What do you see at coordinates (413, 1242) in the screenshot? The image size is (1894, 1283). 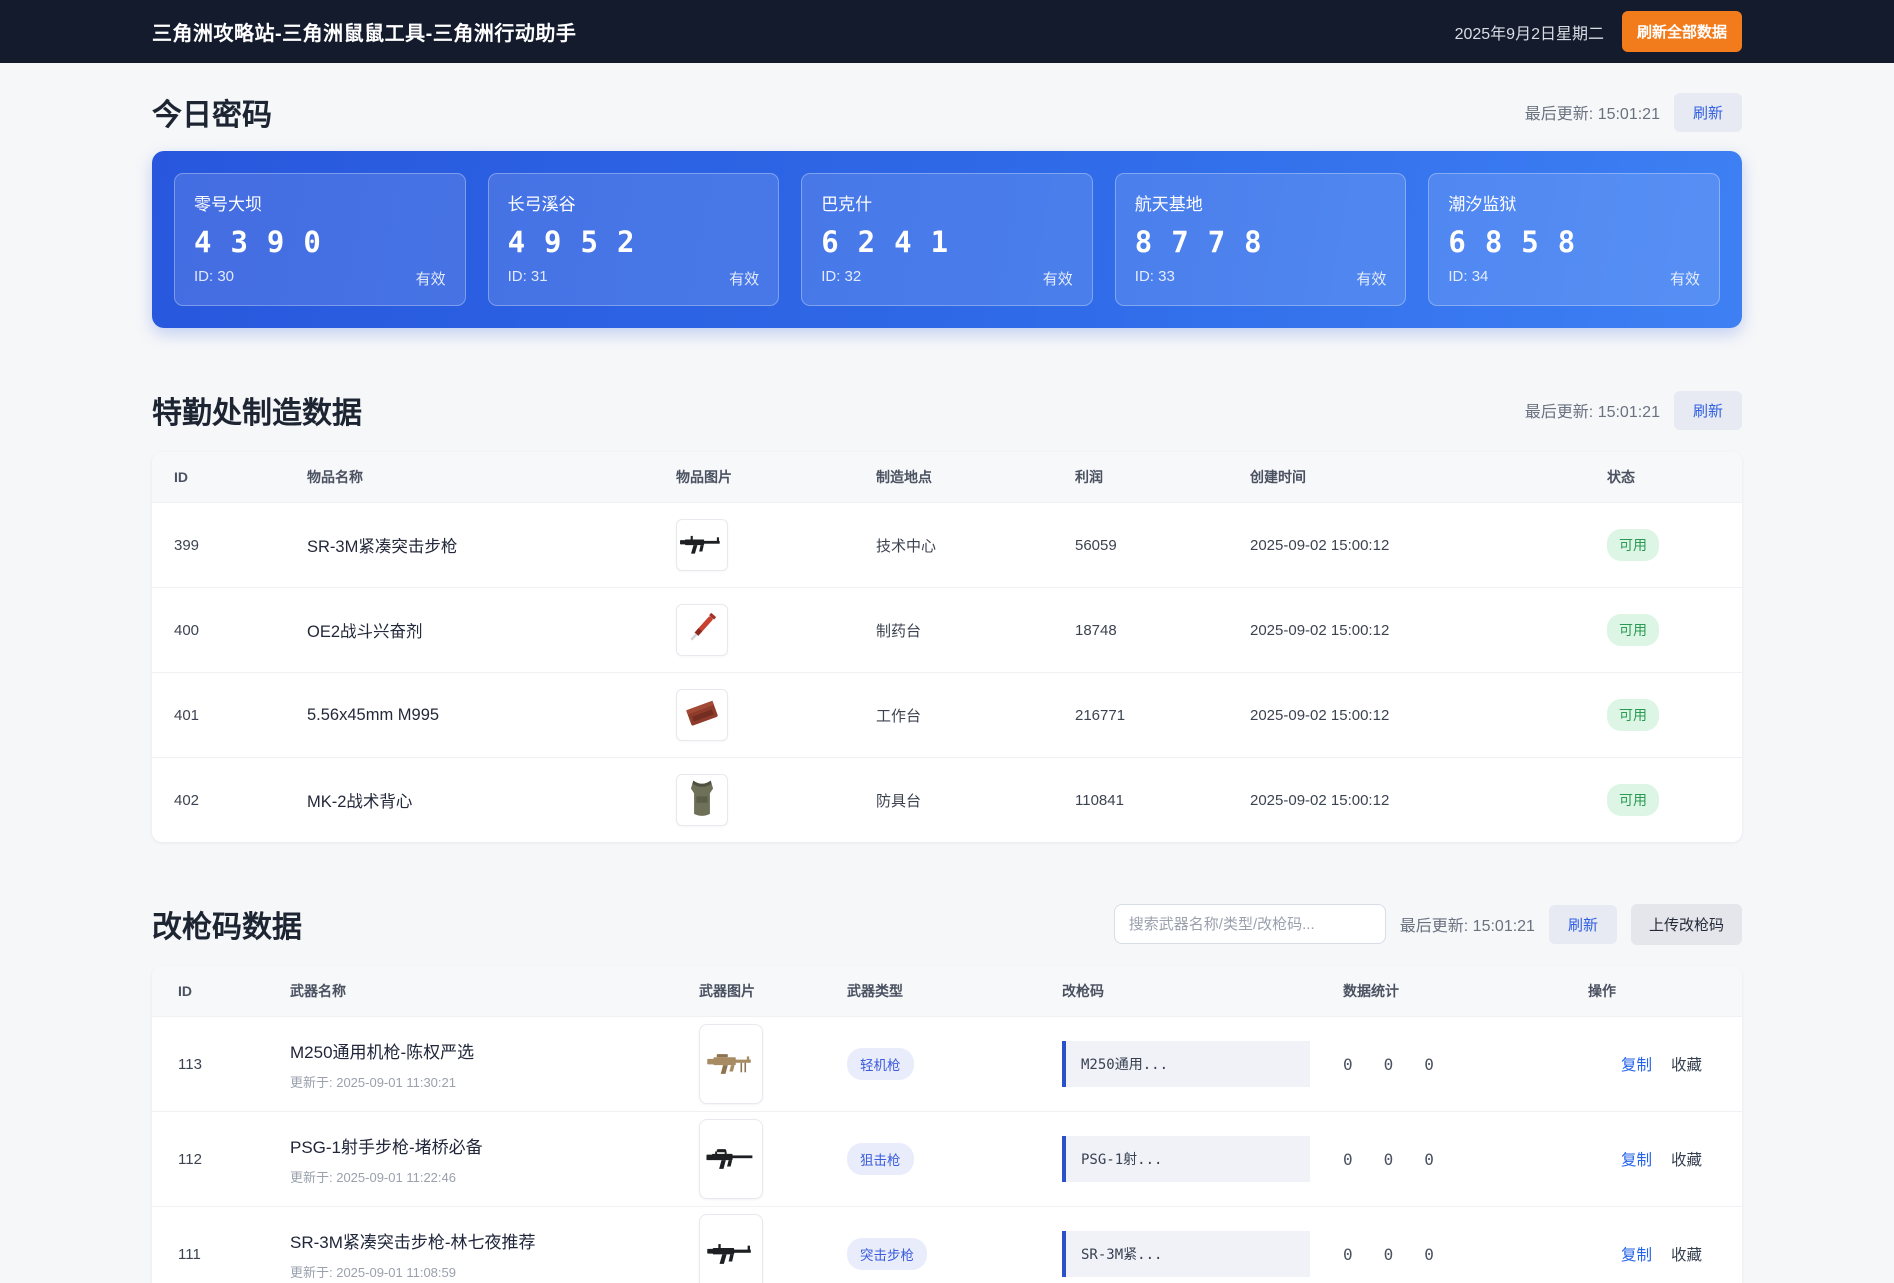 I see `weapon-name: SR-3M紧凑突击步枪-林七夜推荐` at bounding box center [413, 1242].